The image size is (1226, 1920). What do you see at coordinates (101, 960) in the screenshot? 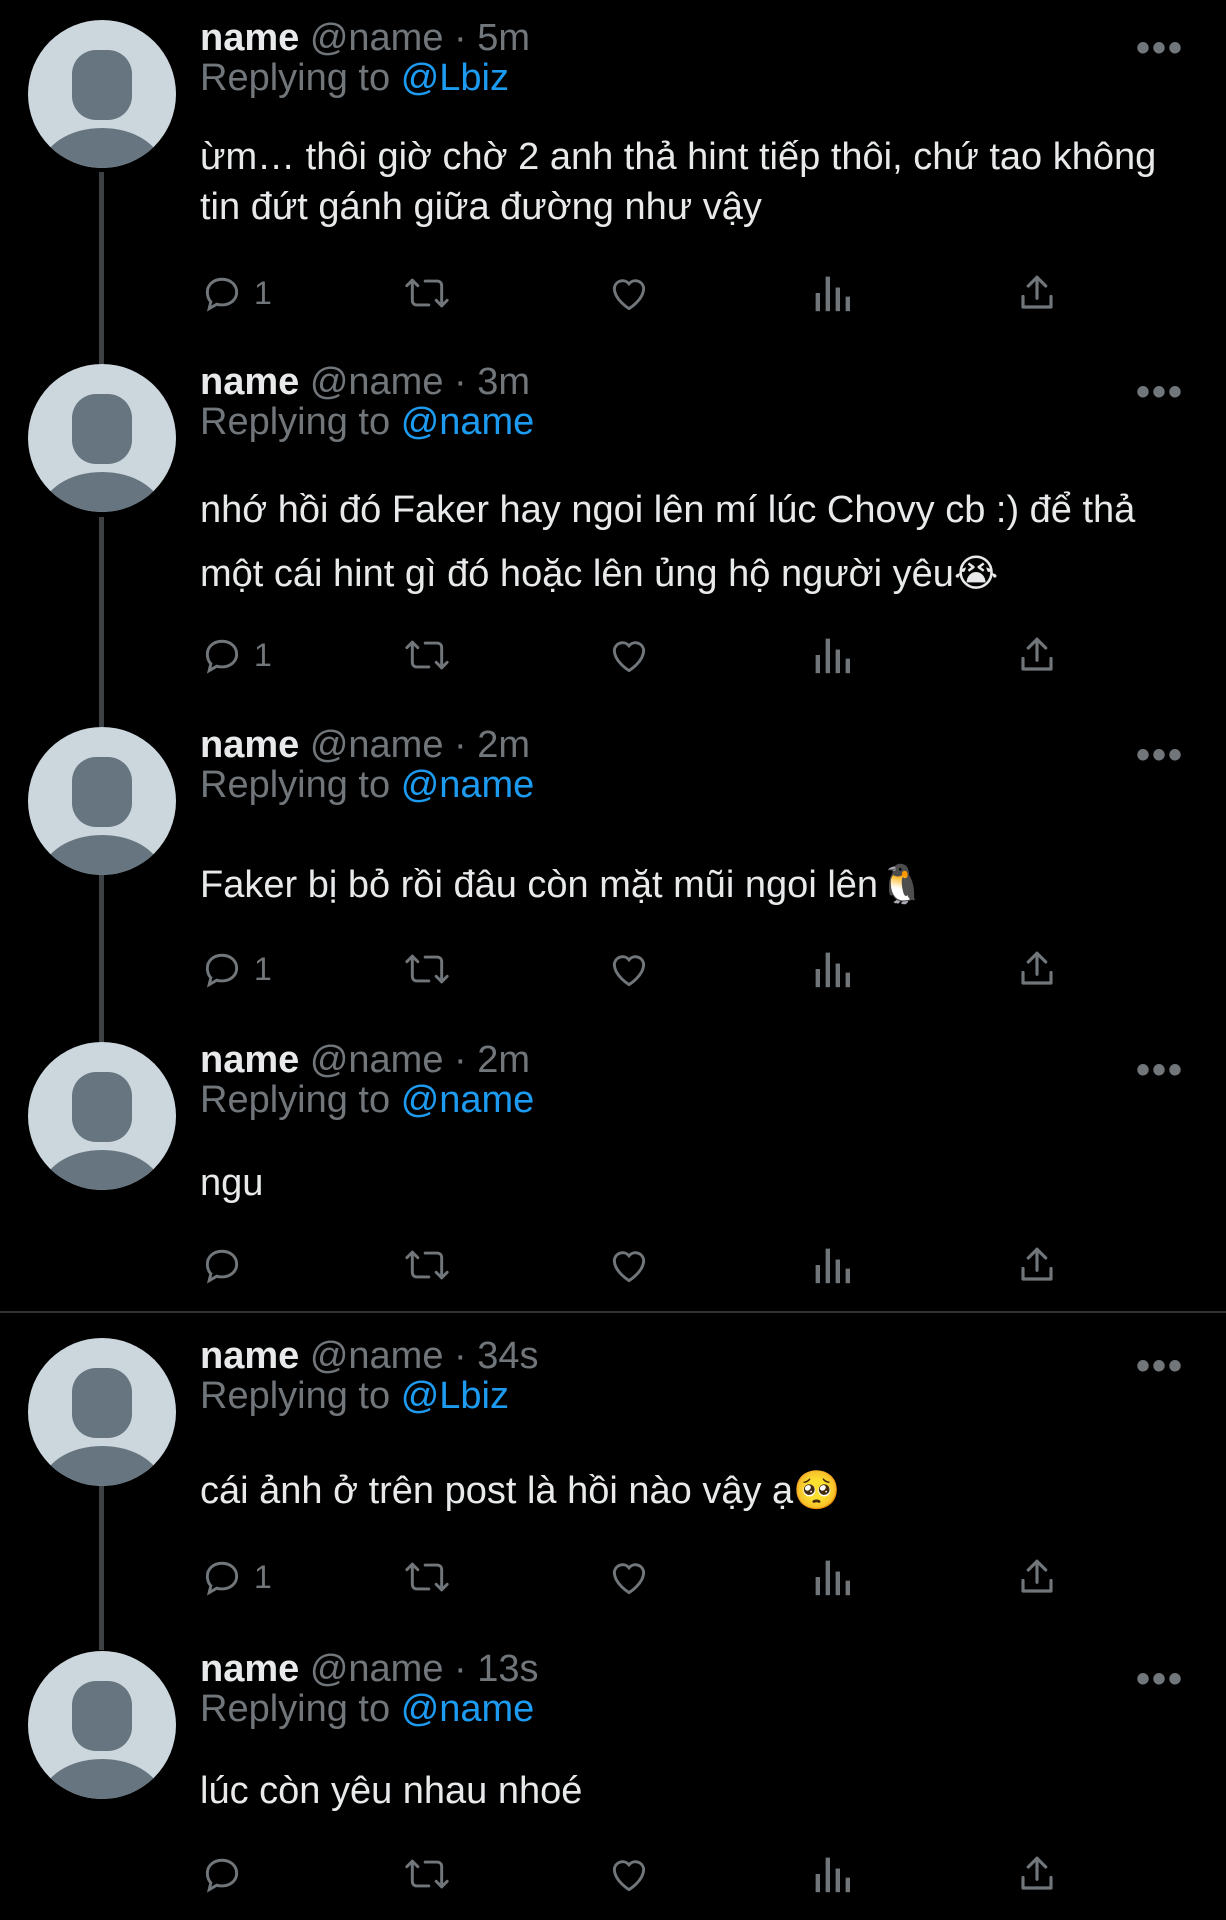
I see `thread-line` at bounding box center [101, 960].